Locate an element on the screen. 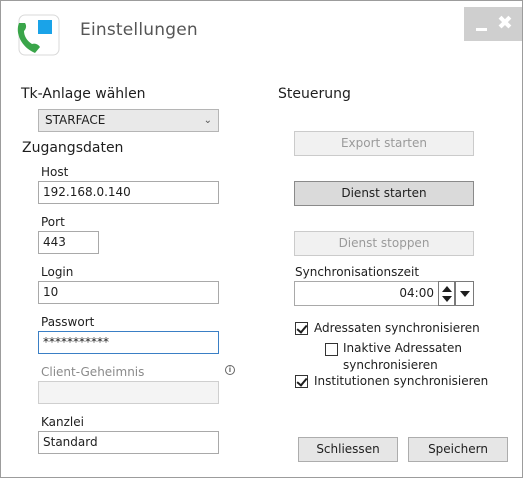  close-icon: ✖ is located at coordinates (505, 23).